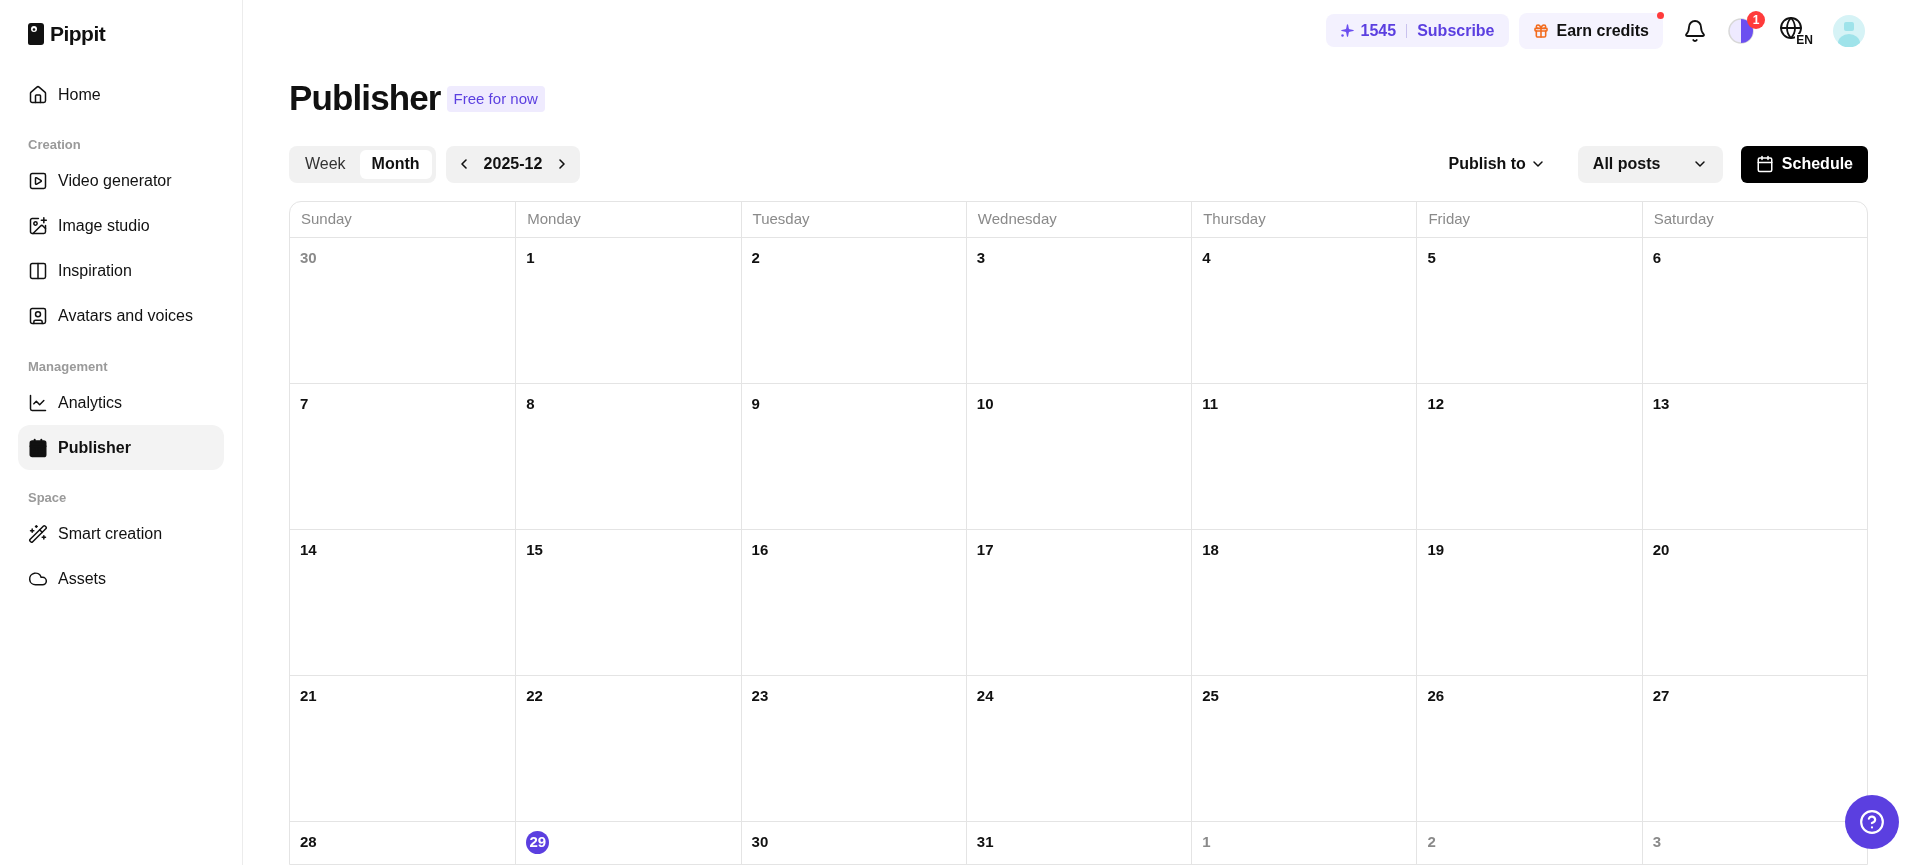  Describe the element at coordinates (121, 402) in the screenshot. I see `sidebar-item: Analytics` at that location.